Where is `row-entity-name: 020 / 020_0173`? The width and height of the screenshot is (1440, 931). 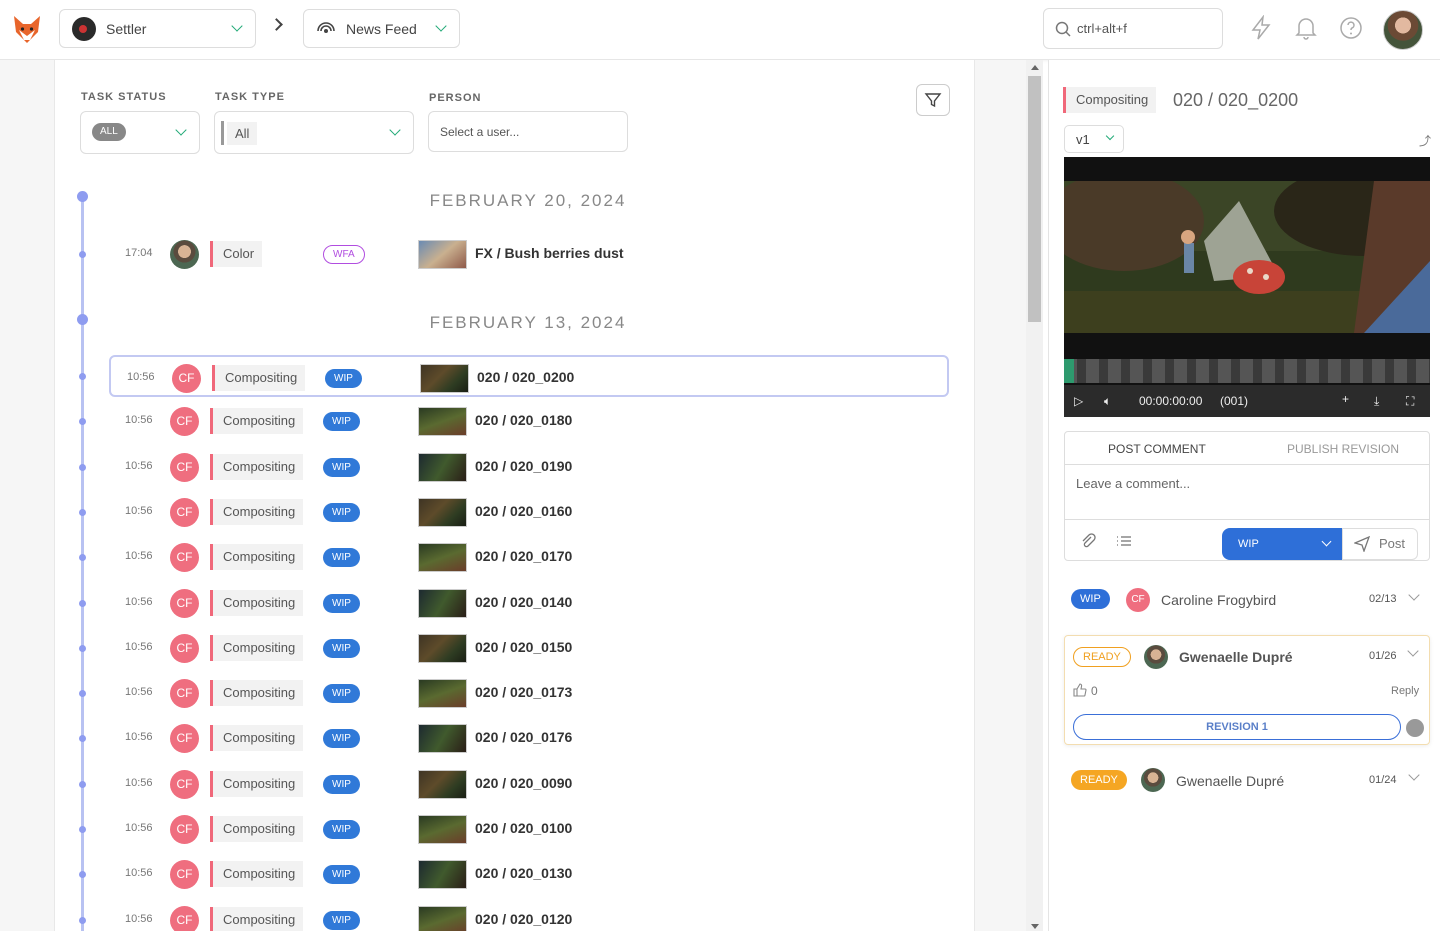
row-entity-name: 020 / 020_0173 is located at coordinates (523, 692).